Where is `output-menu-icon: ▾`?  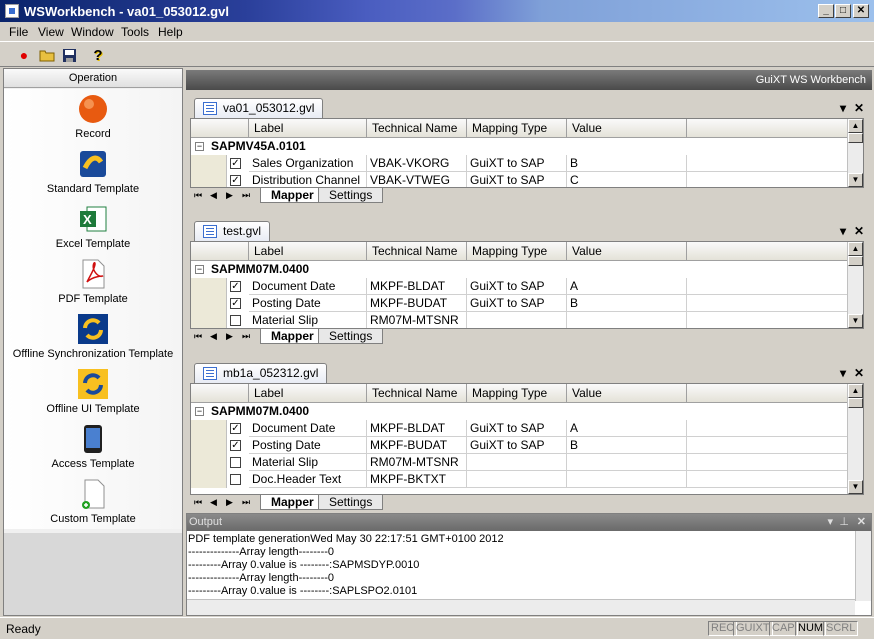 output-menu-icon: ▾ is located at coordinates (830, 522).